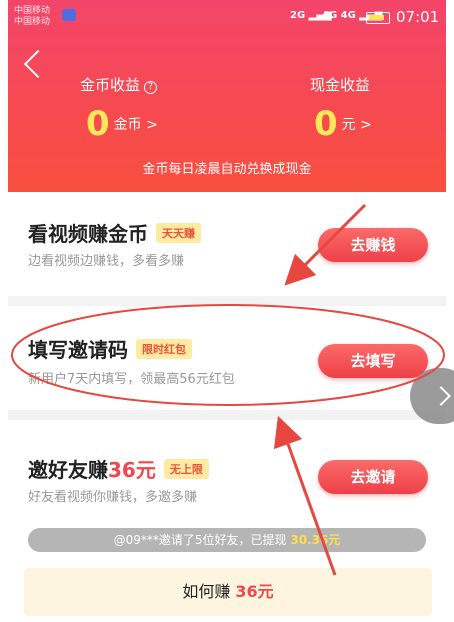 The height and width of the screenshot is (622, 454). I want to click on auto-exchange-notice: 金币每日凌晨自动兑换成现金, so click(227, 169).